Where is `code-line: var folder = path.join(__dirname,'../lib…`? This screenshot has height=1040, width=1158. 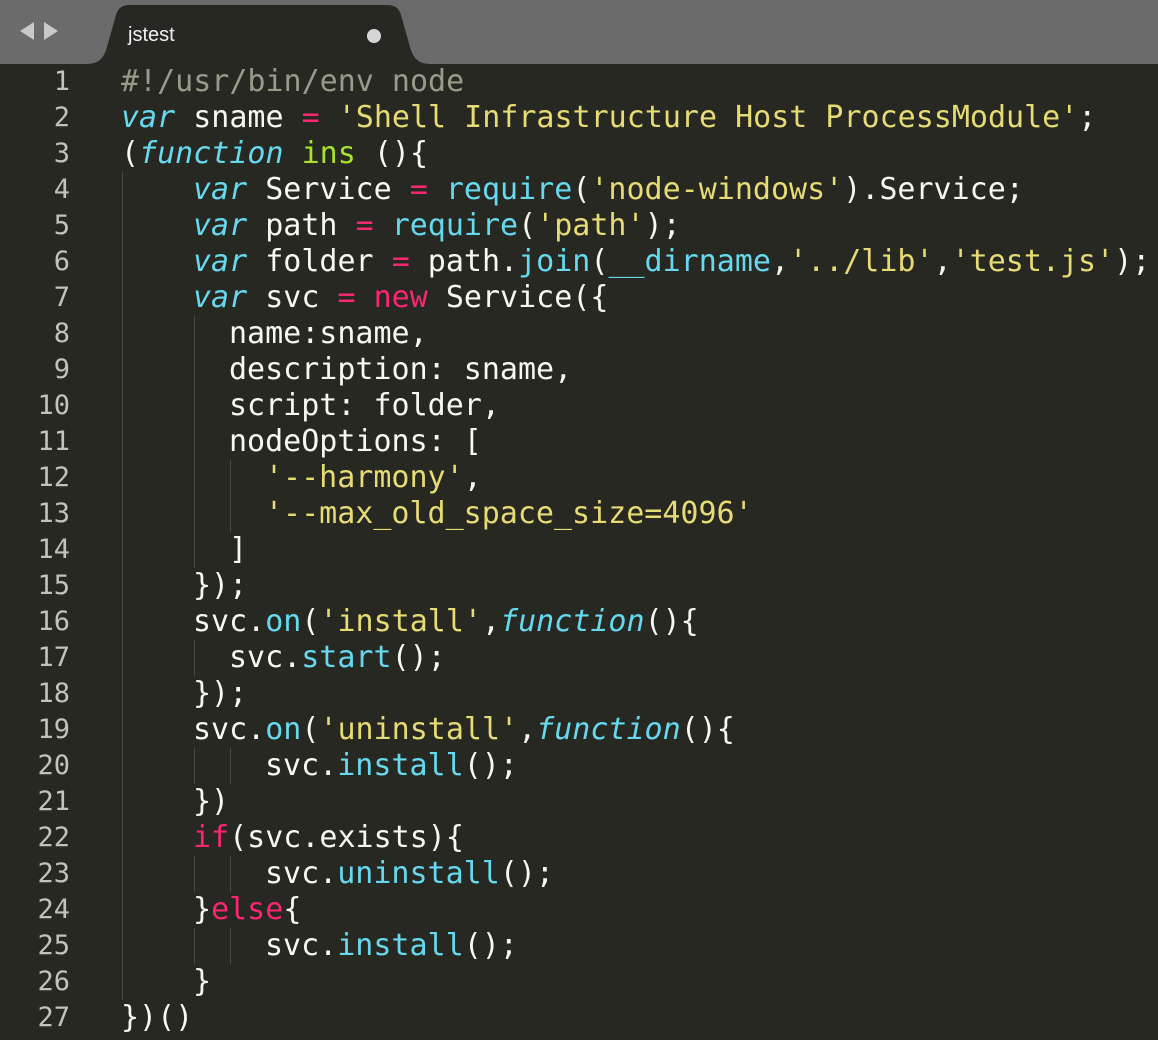 code-line: var folder = path.join(__dirname,'../lib… is located at coordinates (671, 262).